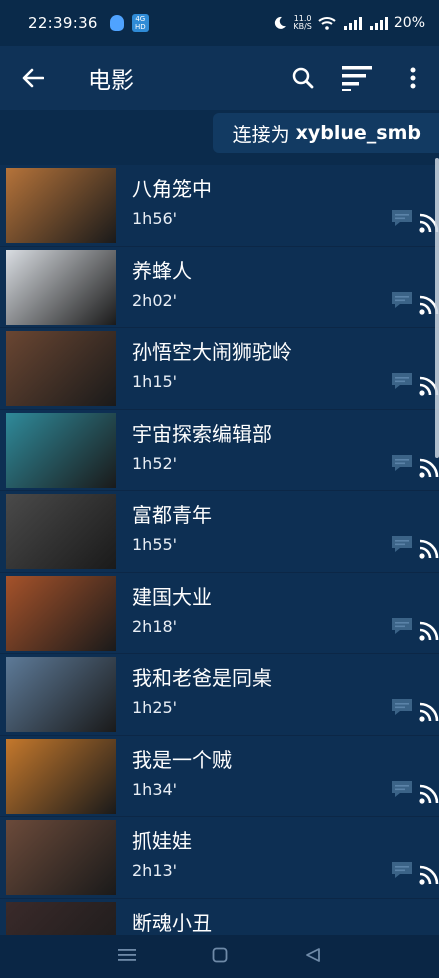  What do you see at coordinates (155, 300) in the screenshot?
I see `movie-duration: 2h02'` at bounding box center [155, 300].